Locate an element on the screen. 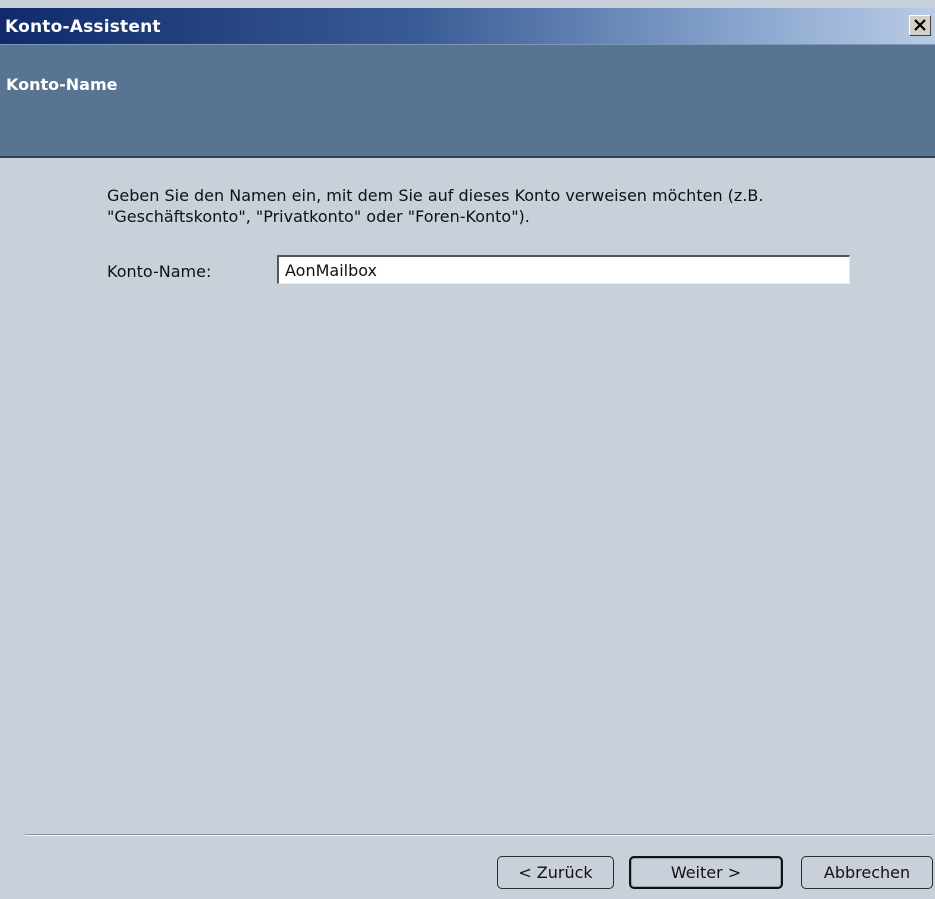 This screenshot has height=899, width=935. next-button: Weiter > is located at coordinates (706, 872).